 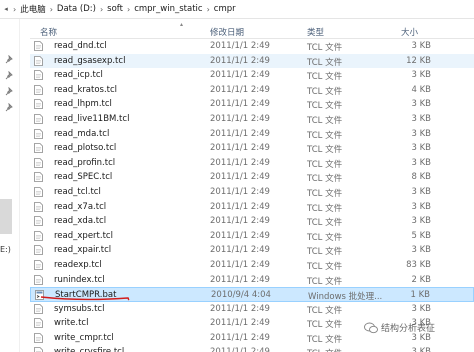 I want to click on file-row: read_xpair.tcl 2011/1/1 2:49 TCL 文件 3 KB, so click(x=252, y=250).